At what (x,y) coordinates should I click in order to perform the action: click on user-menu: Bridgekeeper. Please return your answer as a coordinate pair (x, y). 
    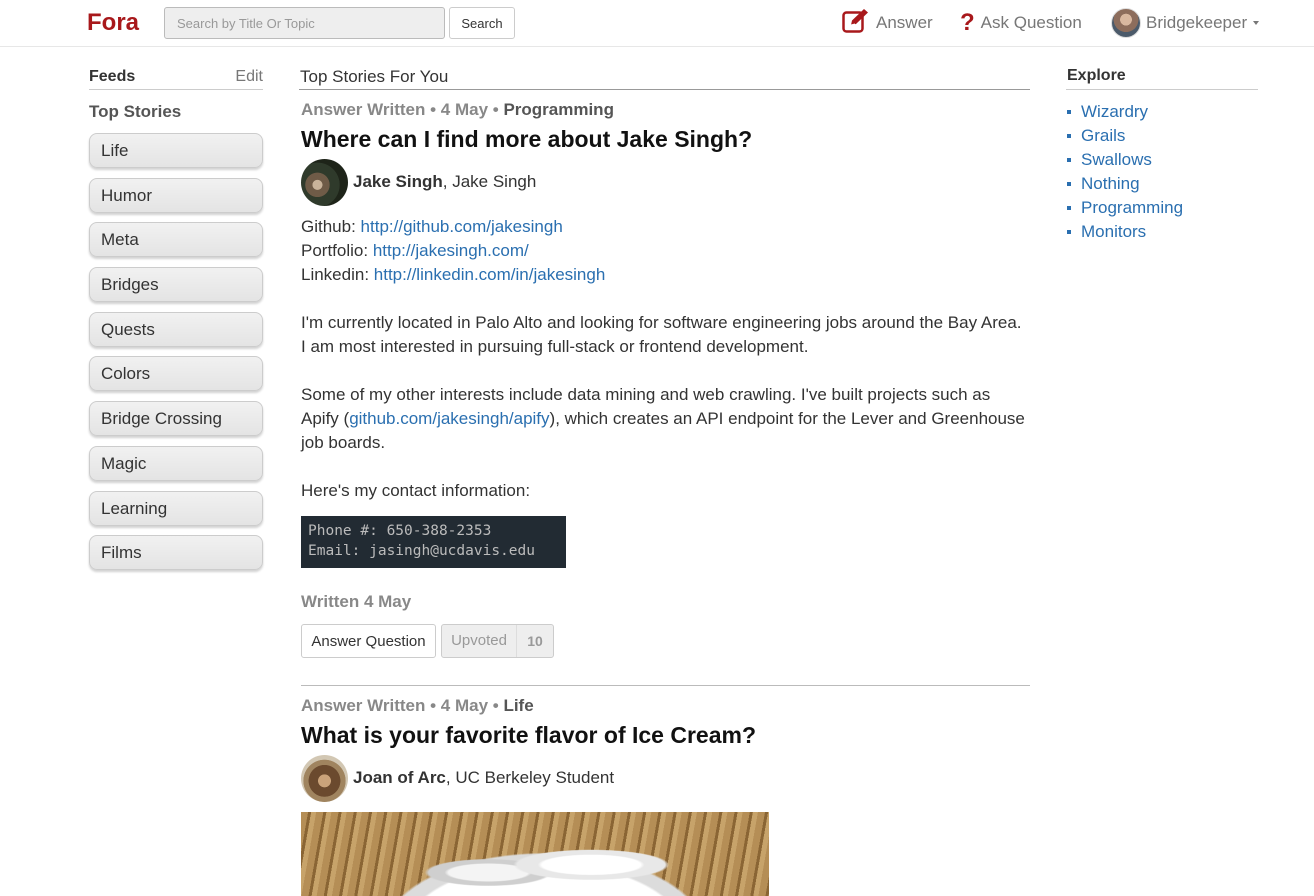
    Looking at the image, I should click on (1185, 23).